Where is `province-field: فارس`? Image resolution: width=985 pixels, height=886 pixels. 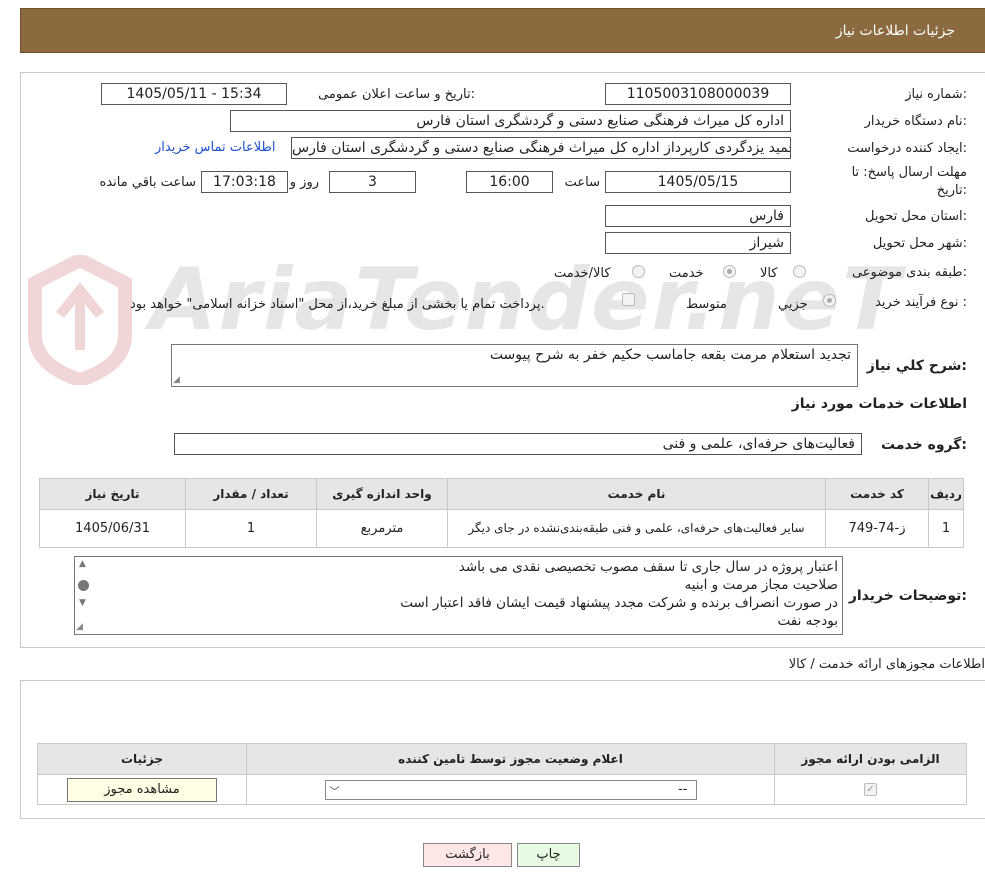
province-field: فارس is located at coordinates (698, 216).